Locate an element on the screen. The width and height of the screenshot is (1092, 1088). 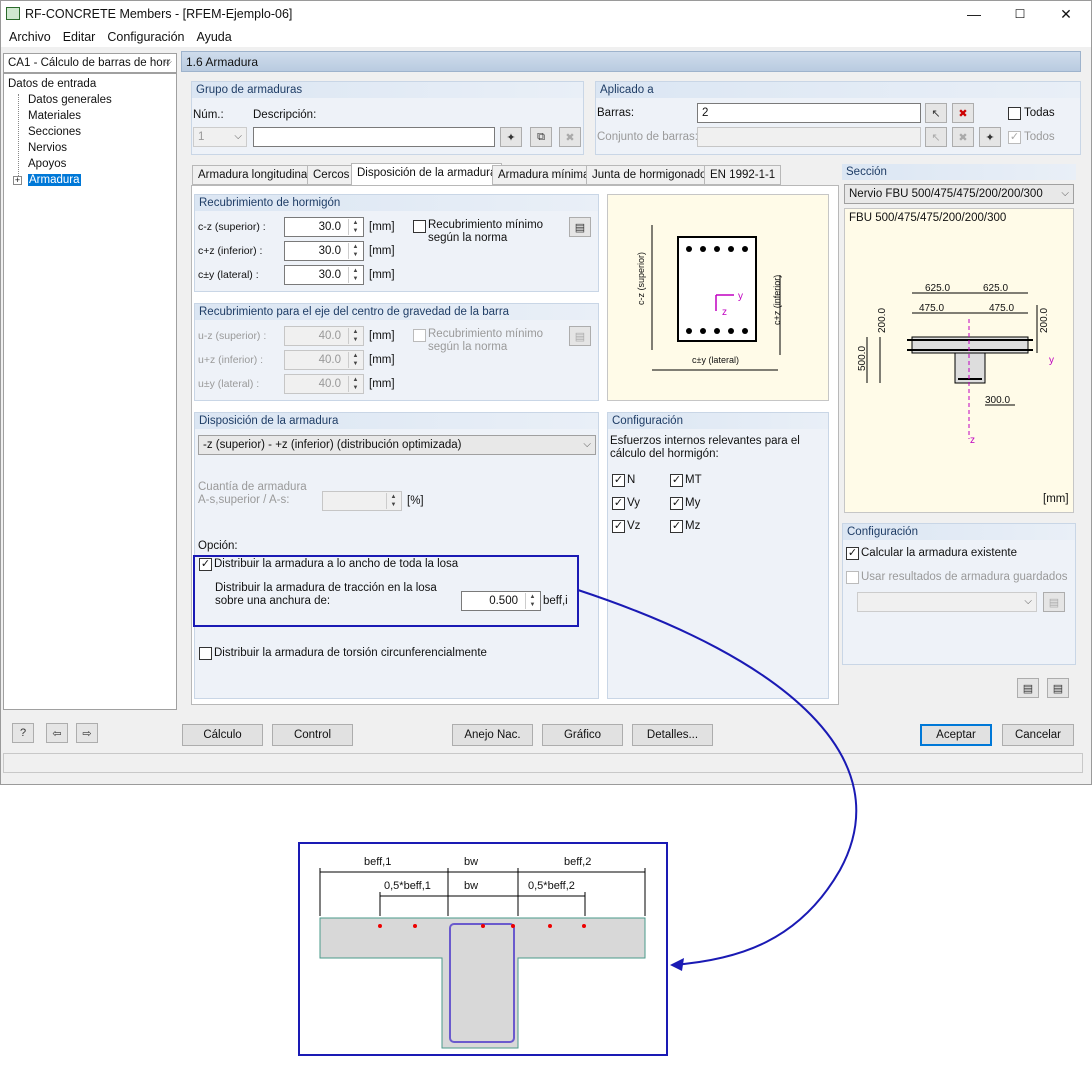
bw-label: bw is located at coordinates (471, 862).